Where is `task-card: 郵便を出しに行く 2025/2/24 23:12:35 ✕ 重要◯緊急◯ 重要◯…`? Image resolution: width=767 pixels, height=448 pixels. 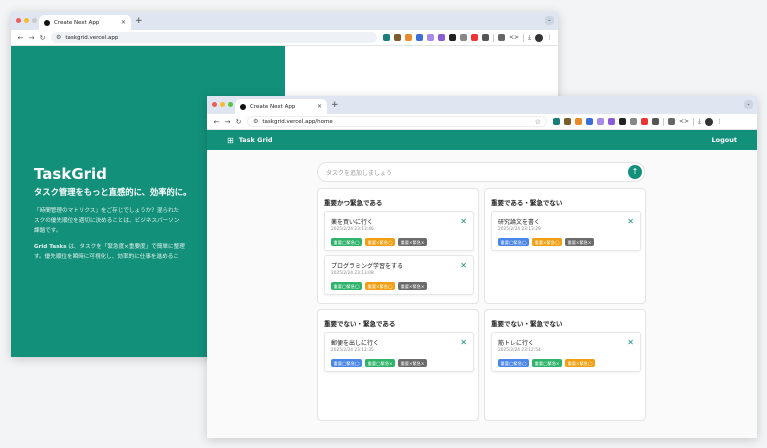
task-card: 郵便を出しに行く 2025/2/24 23:12:35 ✕ 重要◯緊急◯ 重要◯… is located at coordinates (399, 352).